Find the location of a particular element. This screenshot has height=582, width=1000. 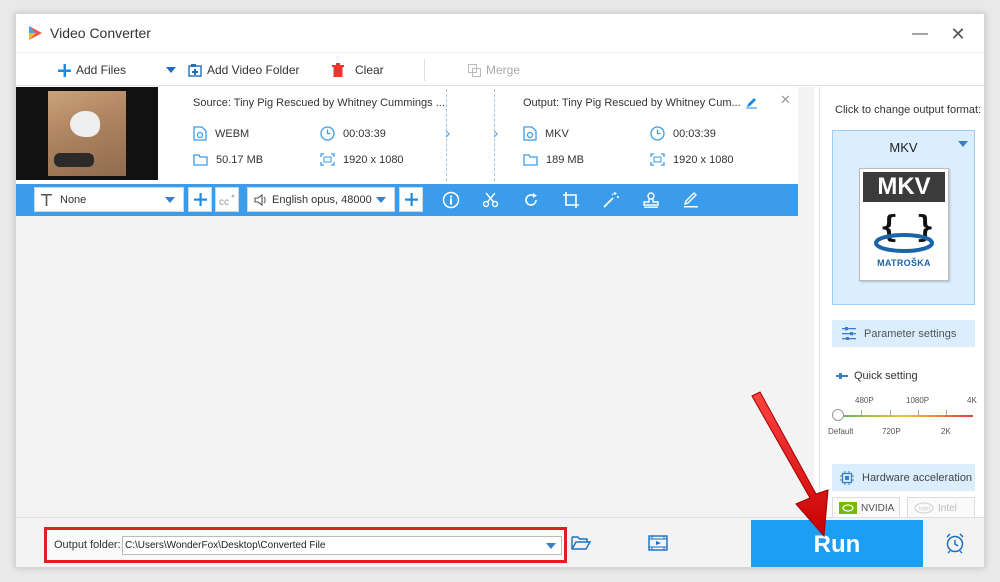

quality-slider-track is located at coordinates (905, 416).